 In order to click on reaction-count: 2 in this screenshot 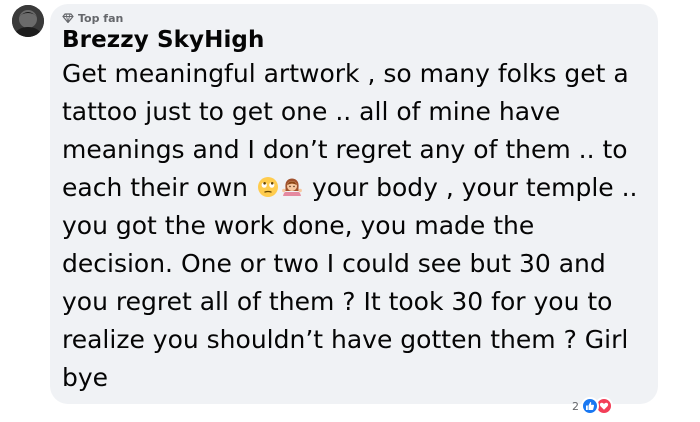, I will do `click(575, 406)`.